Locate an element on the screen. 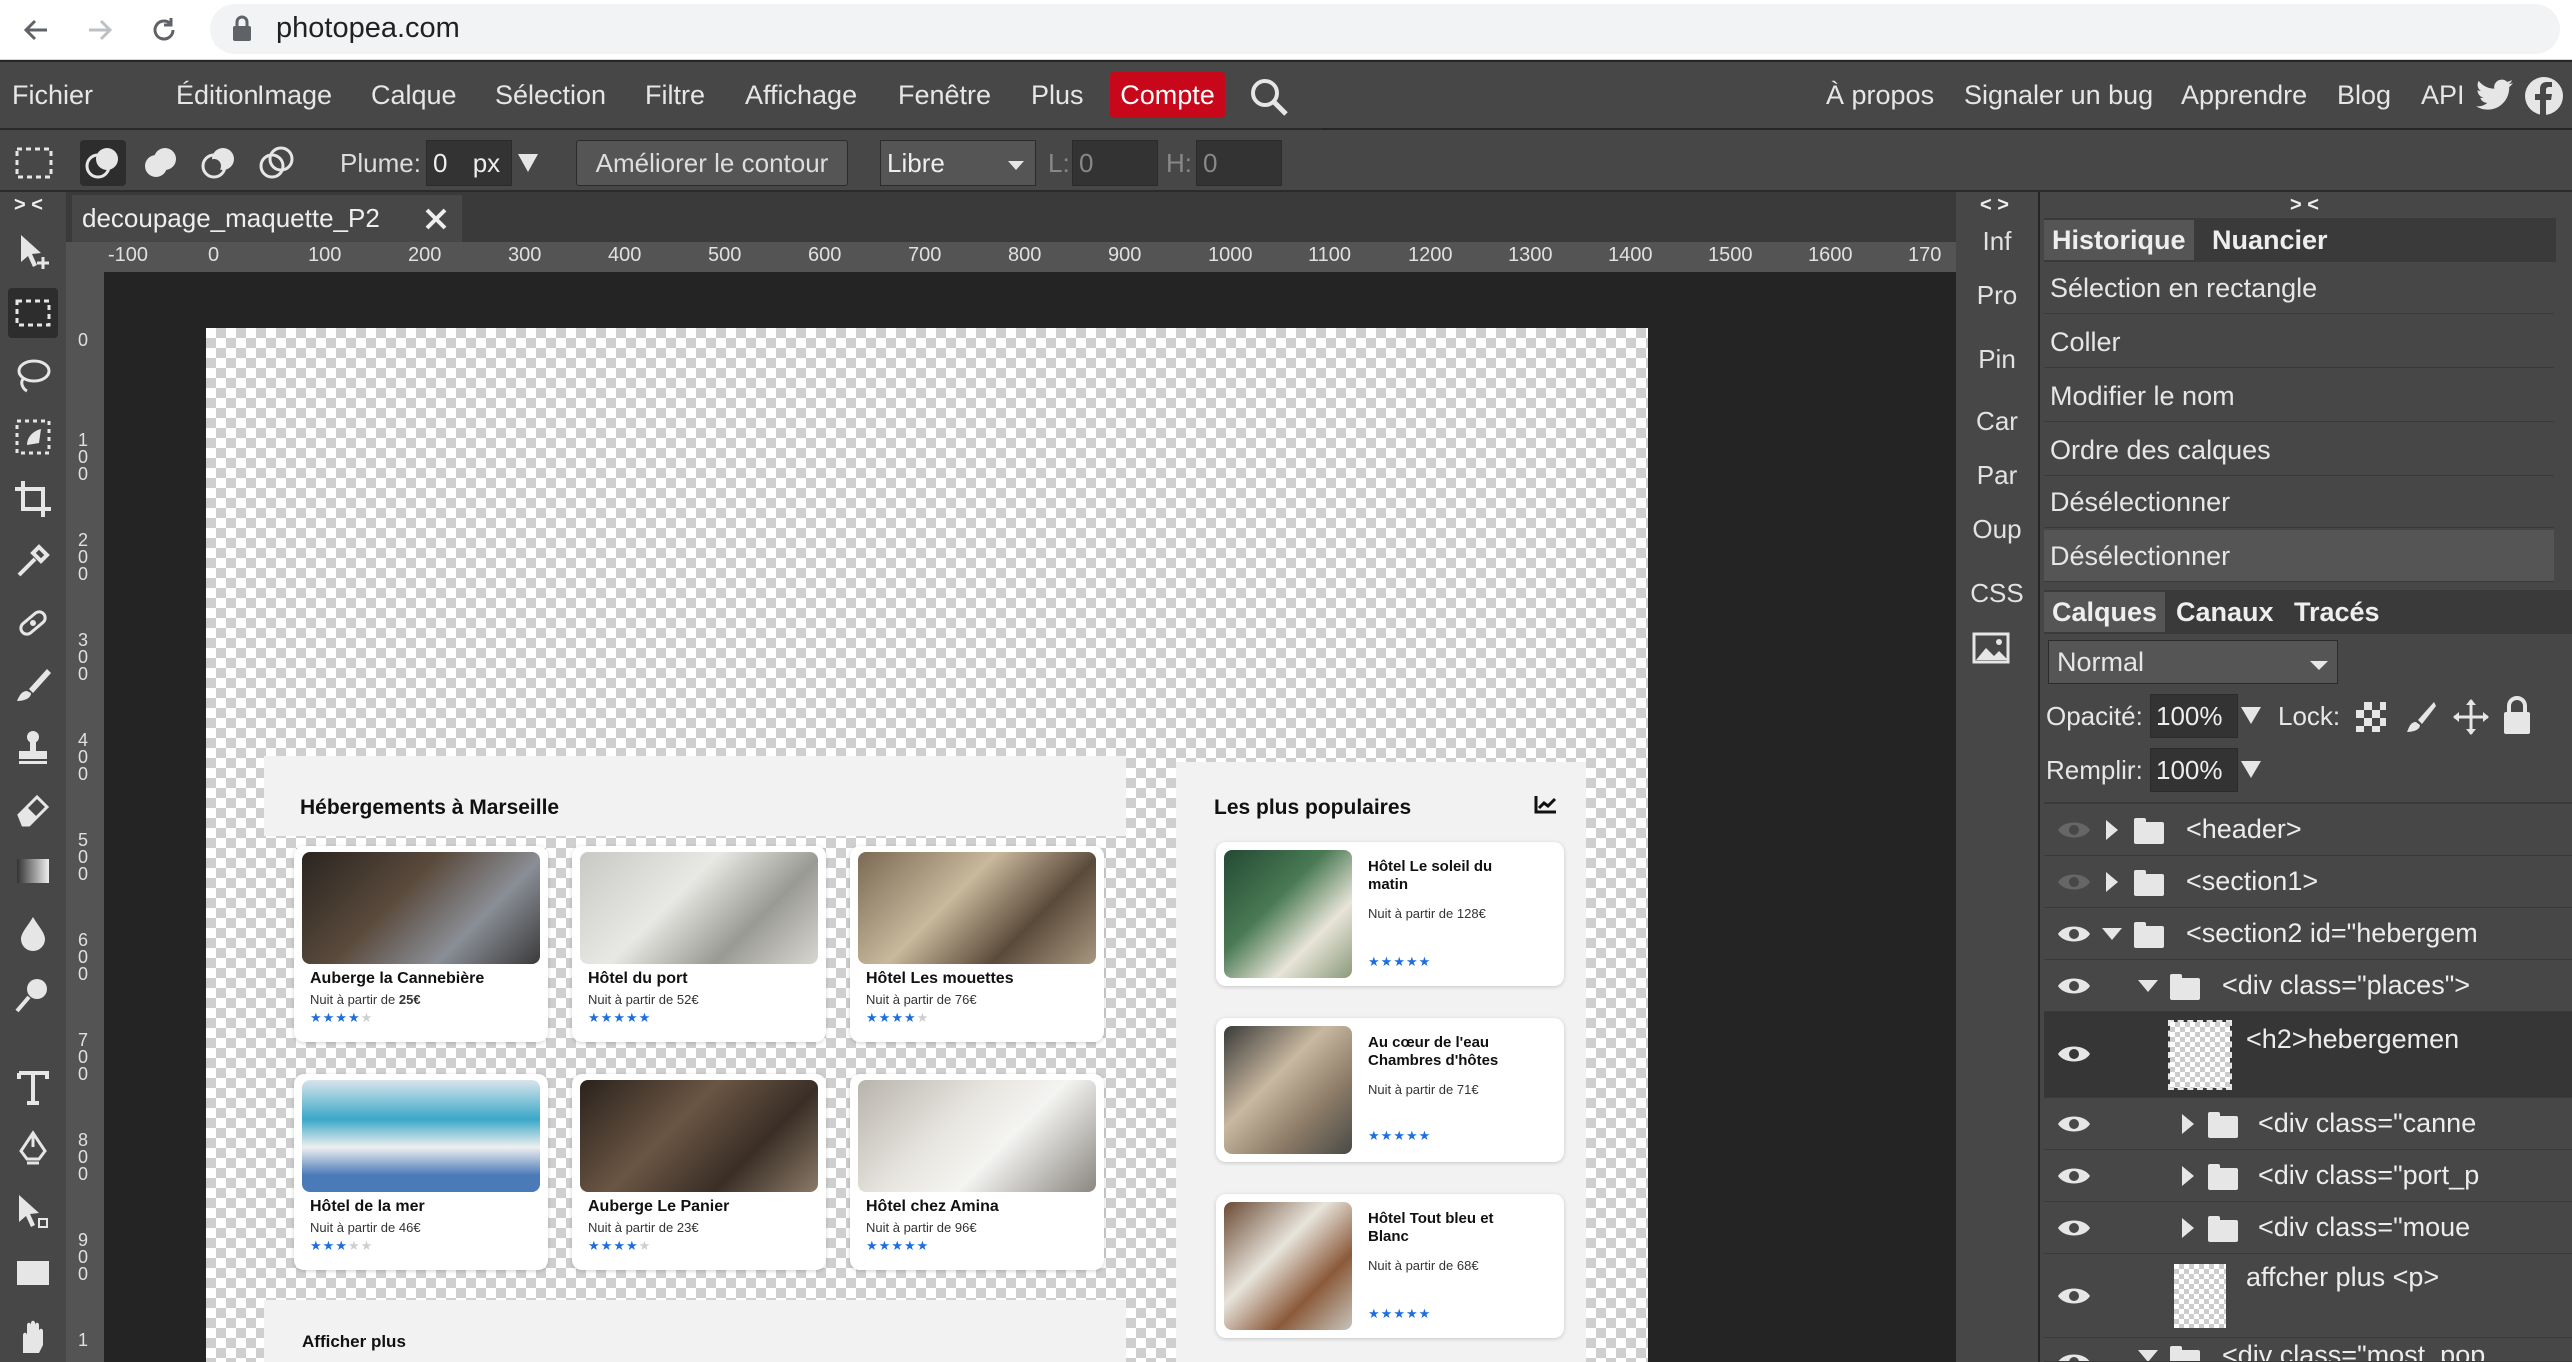  feather-input: 0 px is located at coordinates (469, 163).